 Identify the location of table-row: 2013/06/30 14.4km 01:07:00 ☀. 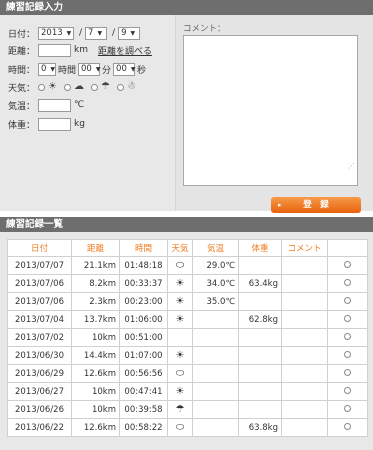
(187, 355).